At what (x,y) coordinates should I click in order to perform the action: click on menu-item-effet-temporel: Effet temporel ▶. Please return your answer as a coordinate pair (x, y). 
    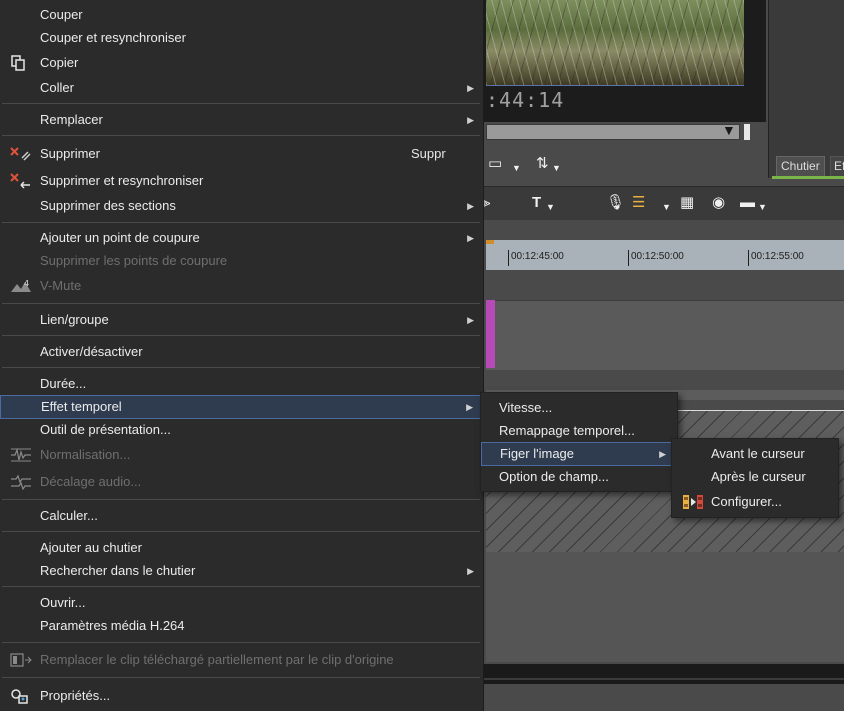
    Looking at the image, I should click on (242, 407).